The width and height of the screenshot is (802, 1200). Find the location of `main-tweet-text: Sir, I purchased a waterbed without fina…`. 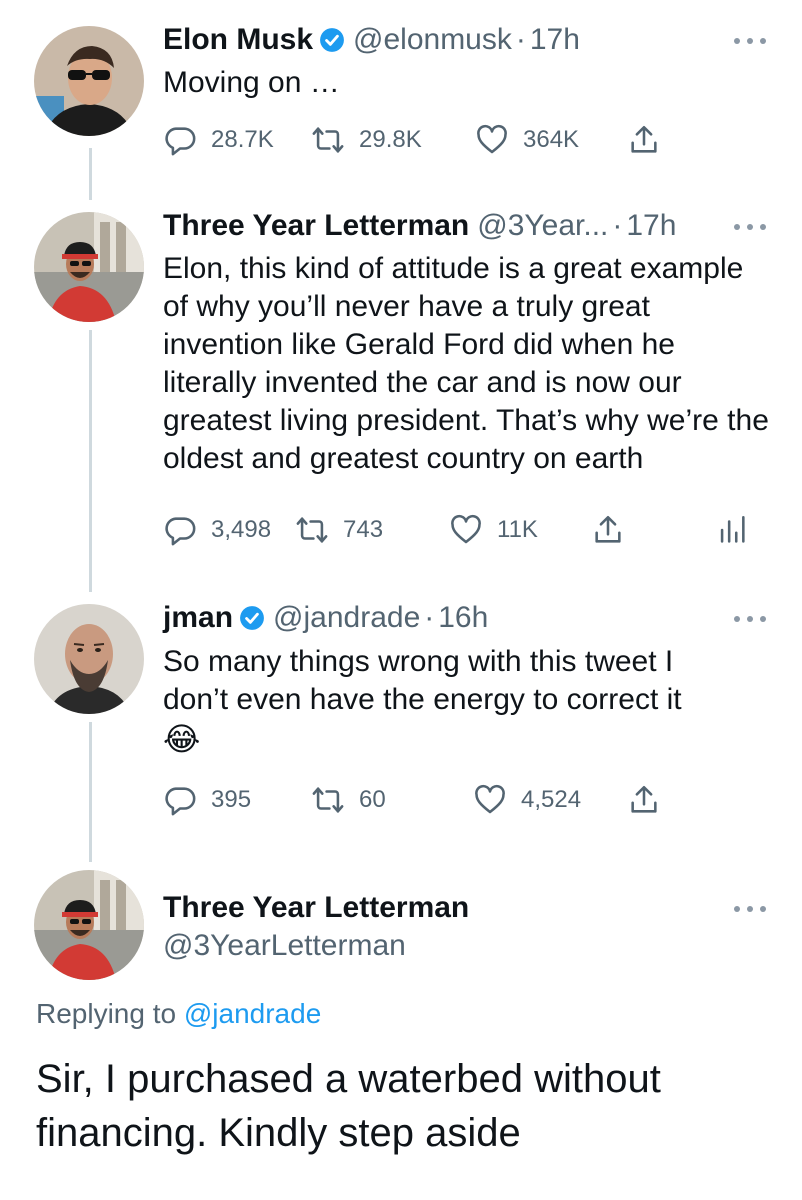

main-tweet-text: Sir, I purchased a waterbed without fina… is located at coordinates (348, 1106).